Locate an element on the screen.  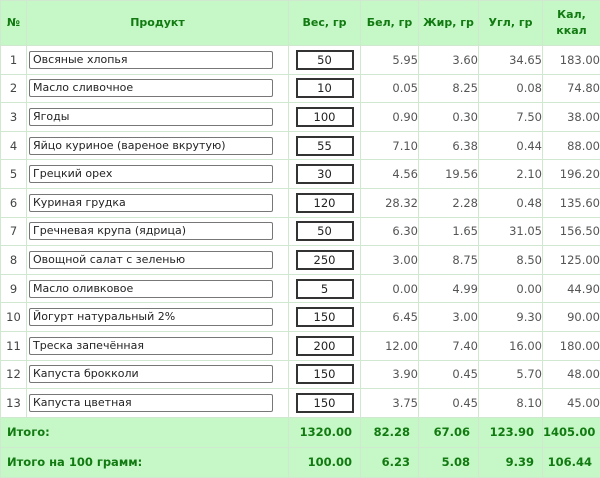
totals-carb: 123.90 is located at coordinates (511, 432).